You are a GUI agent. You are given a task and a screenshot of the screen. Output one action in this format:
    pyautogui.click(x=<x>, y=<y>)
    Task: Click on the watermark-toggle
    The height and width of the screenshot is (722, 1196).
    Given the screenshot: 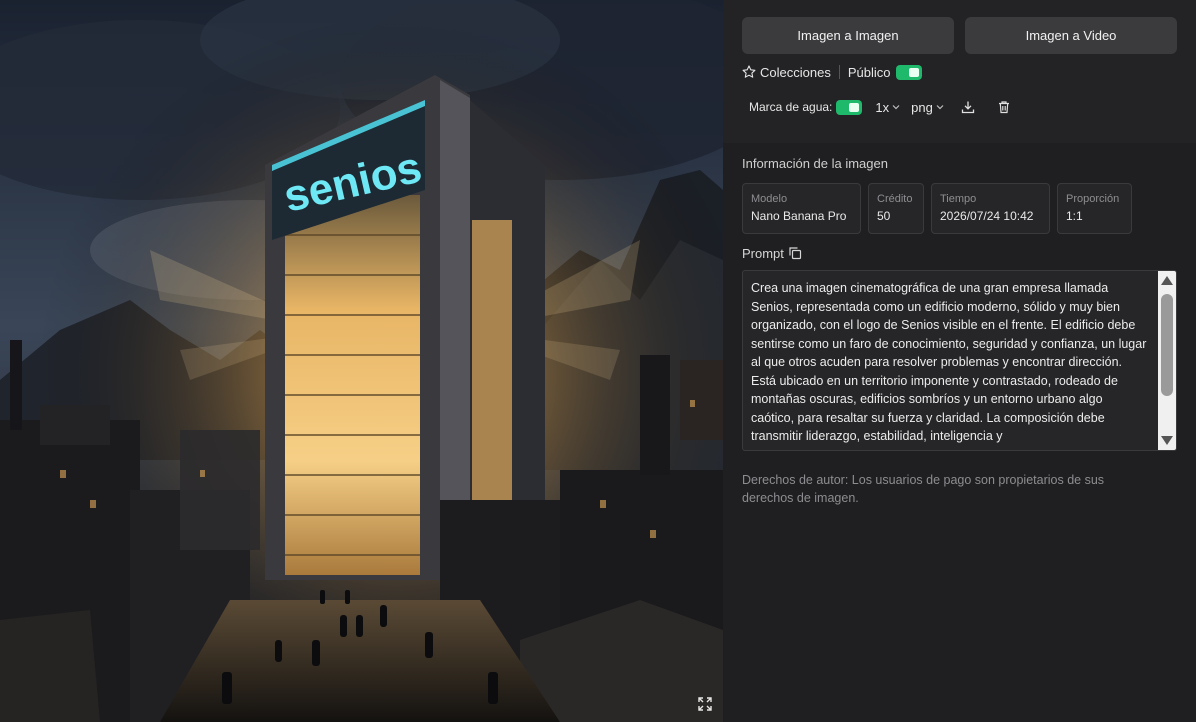 What is the action you would take?
    pyautogui.click(x=849, y=107)
    